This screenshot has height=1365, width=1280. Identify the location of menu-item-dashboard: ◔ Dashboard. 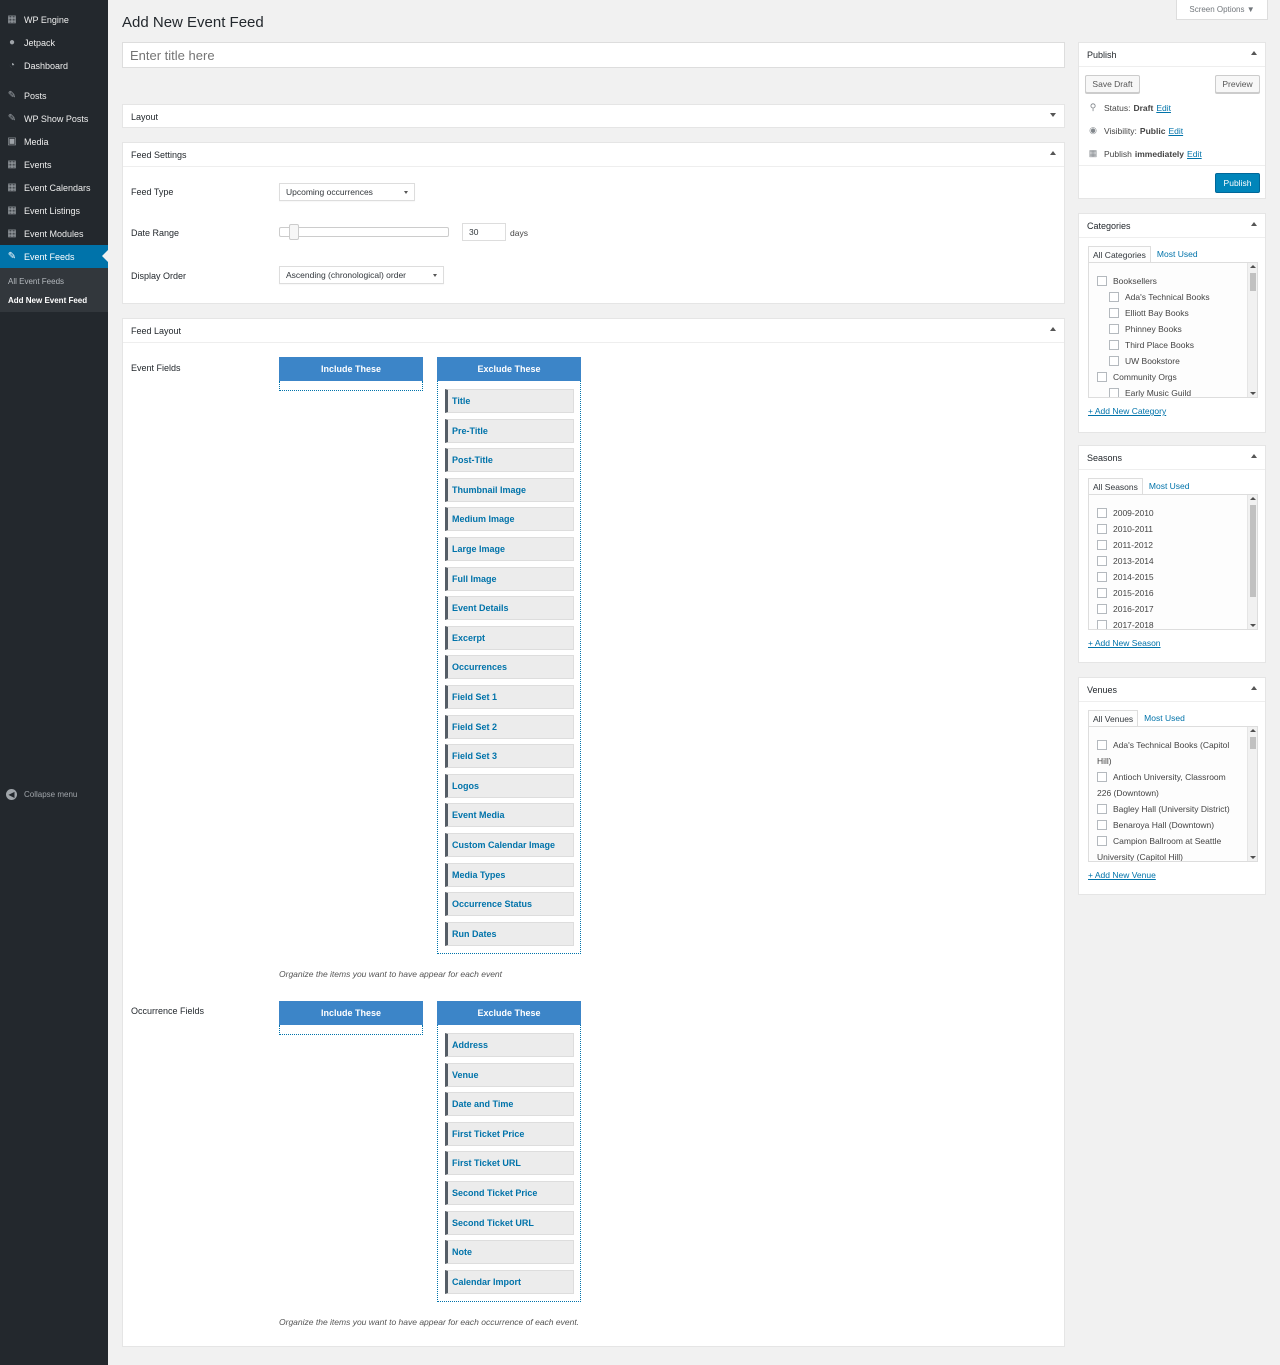
(54, 65).